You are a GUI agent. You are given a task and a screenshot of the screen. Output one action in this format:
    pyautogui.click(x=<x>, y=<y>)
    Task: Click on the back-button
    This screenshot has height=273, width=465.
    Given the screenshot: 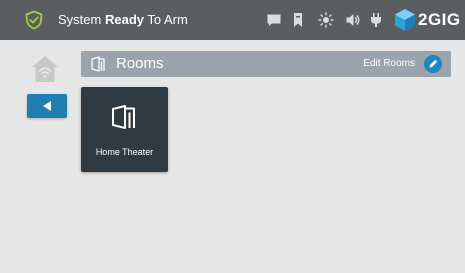 What is the action you would take?
    pyautogui.click(x=47, y=106)
    